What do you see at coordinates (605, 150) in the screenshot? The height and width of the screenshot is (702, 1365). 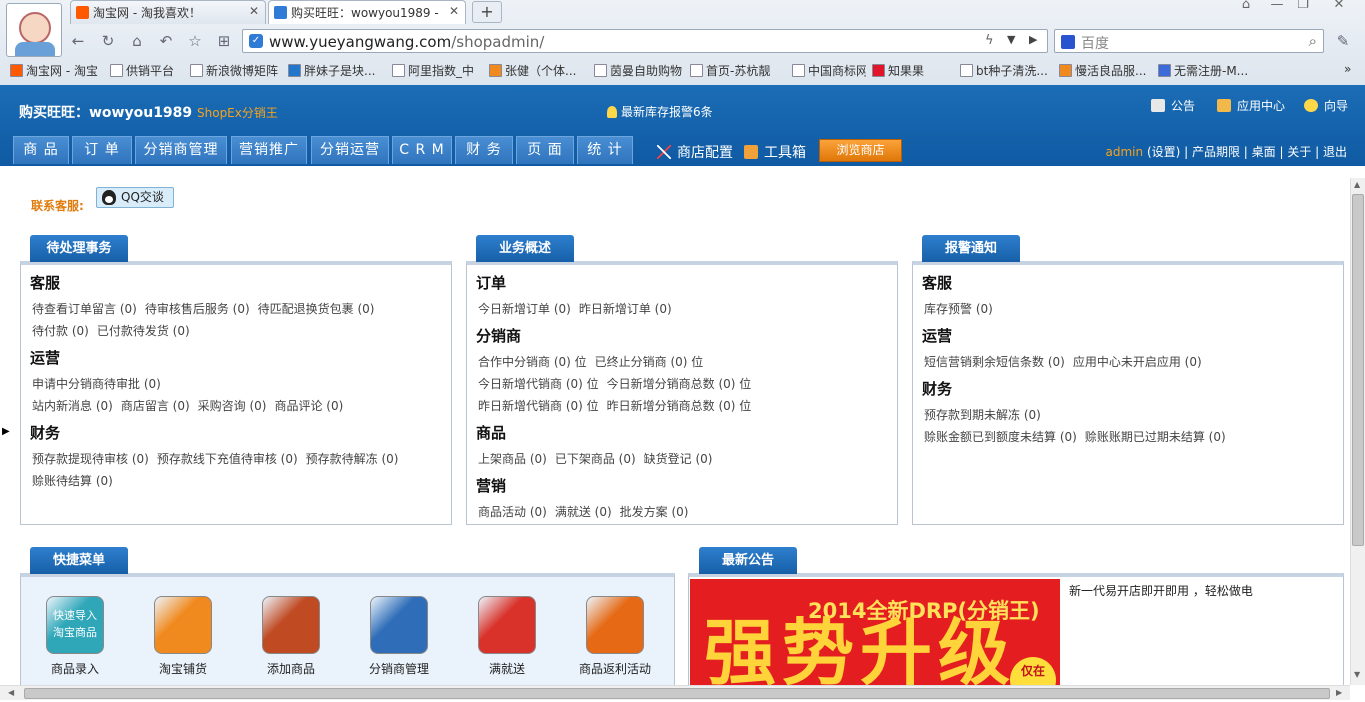 I see `nav-tab: 统 计` at bounding box center [605, 150].